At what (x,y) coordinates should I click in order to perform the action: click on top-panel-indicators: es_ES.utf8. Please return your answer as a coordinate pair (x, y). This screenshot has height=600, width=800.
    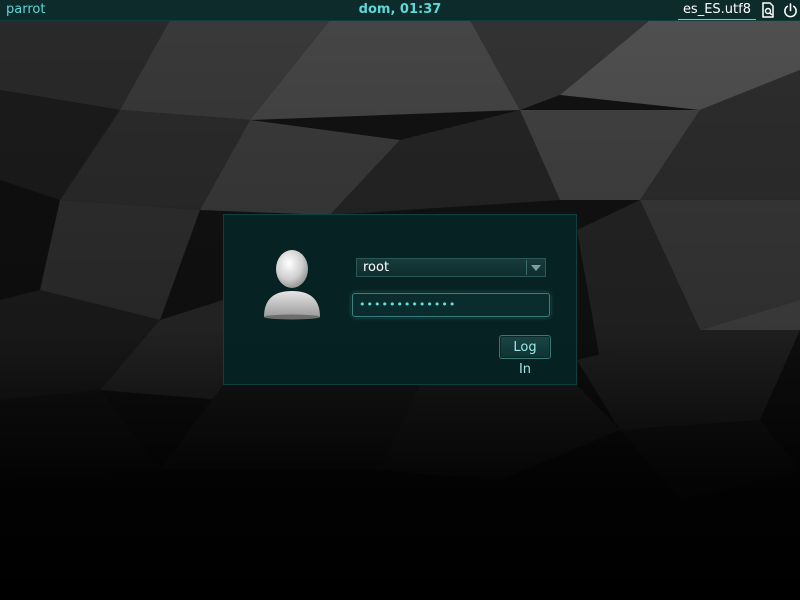
    Looking at the image, I should click on (738, 10).